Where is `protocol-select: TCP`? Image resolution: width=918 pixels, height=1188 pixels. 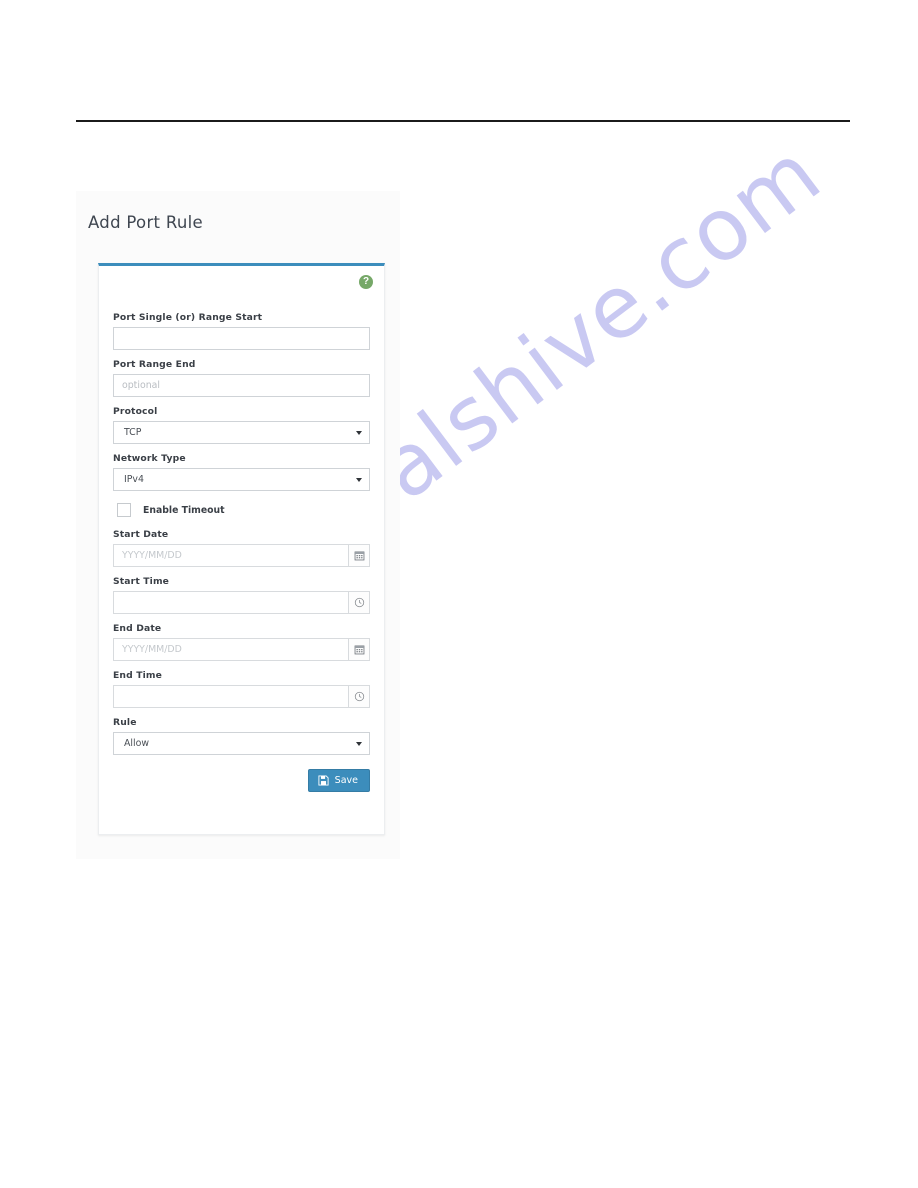 protocol-select: TCP is located at coordinates (241, 432).